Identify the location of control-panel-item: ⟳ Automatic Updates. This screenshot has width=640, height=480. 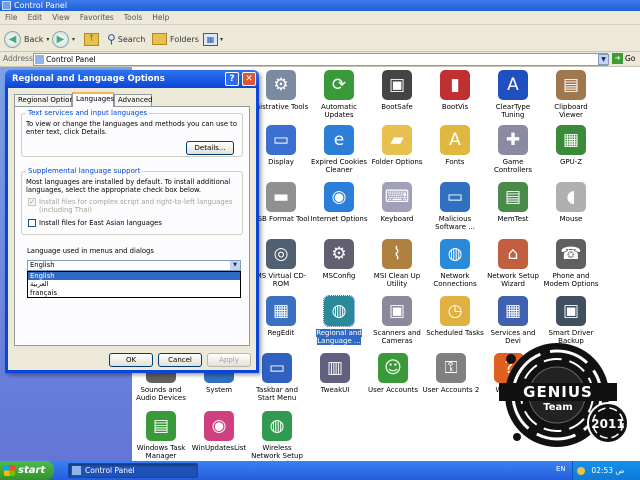
(339, 94).